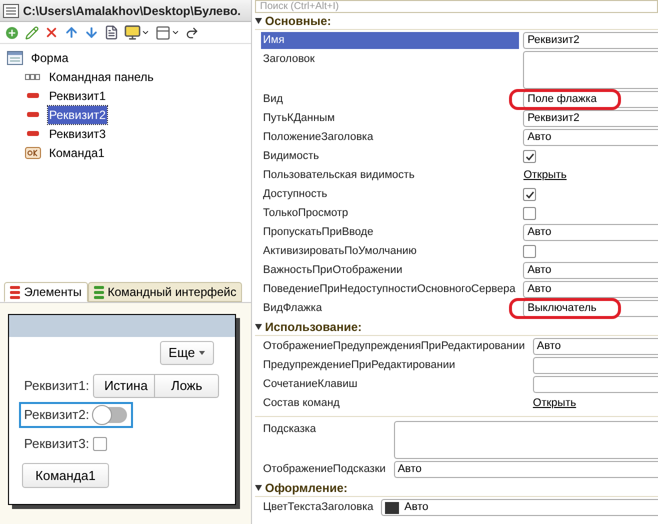  What do you see at coordinates (390, 194) in the screenshot?
I see `property-label: Доступность` at bounding box center [390, 194].